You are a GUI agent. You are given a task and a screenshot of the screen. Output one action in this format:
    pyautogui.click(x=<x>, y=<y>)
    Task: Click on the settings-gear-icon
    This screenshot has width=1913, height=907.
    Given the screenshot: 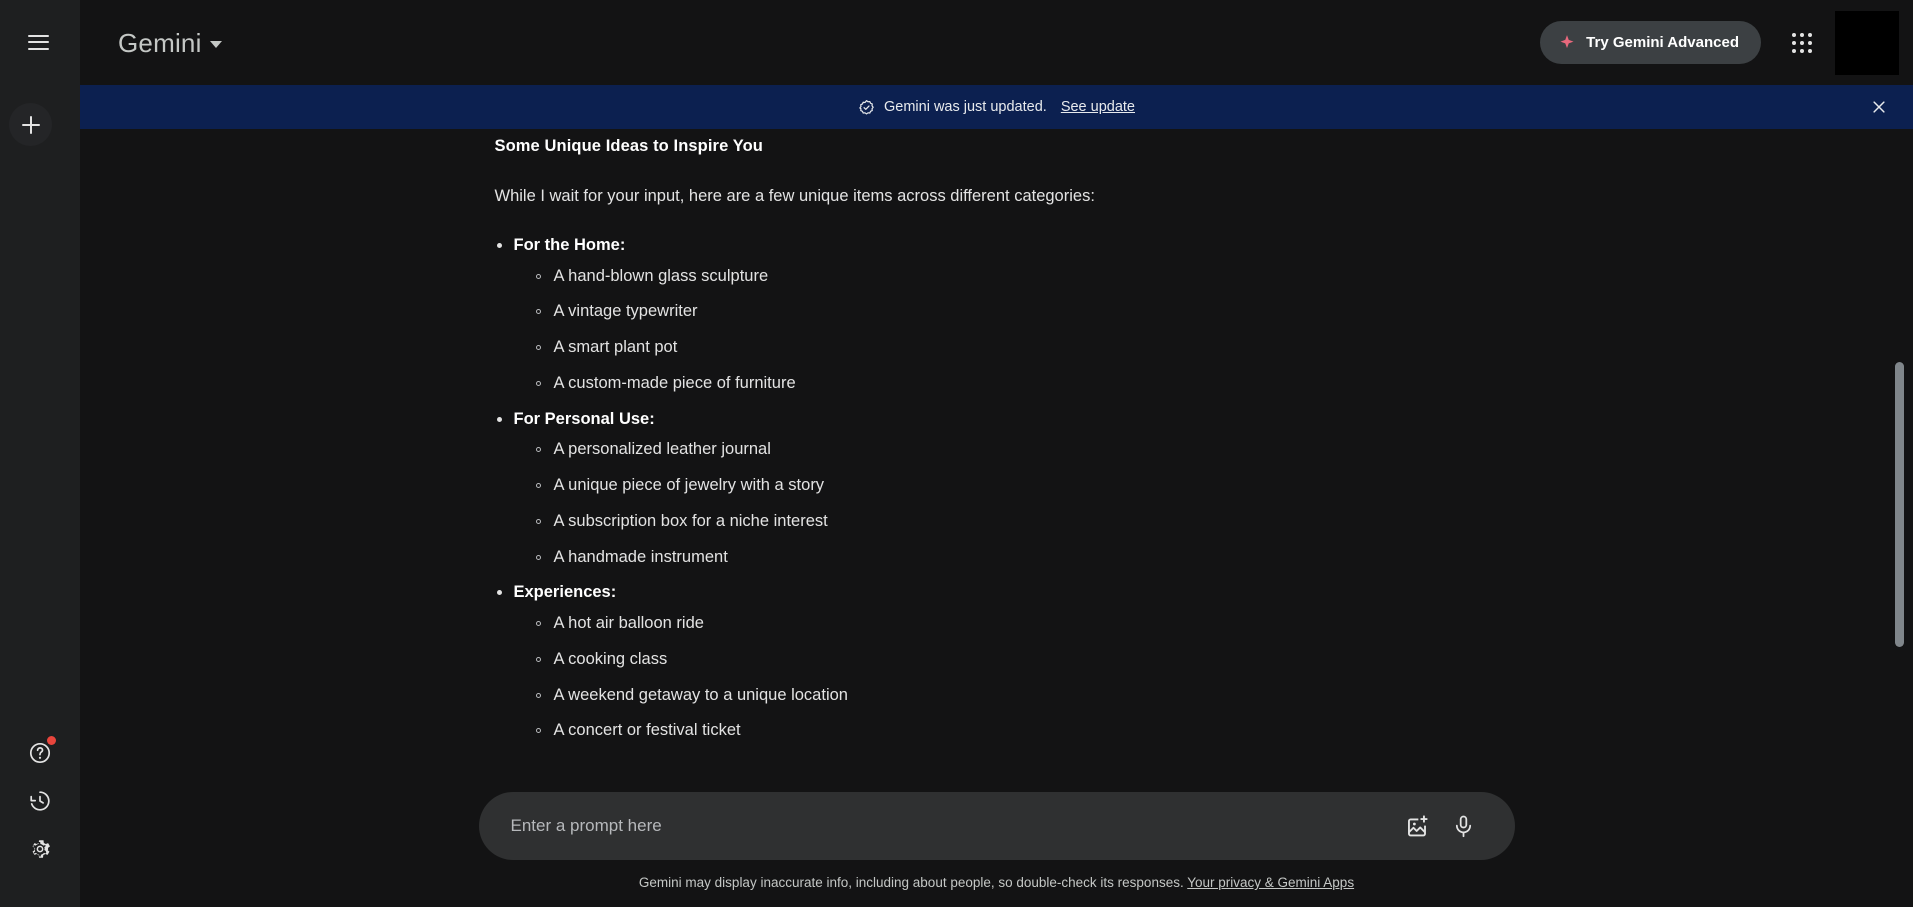 What is the action you would take?
    pyautogui.click(x=41, y=849)
    